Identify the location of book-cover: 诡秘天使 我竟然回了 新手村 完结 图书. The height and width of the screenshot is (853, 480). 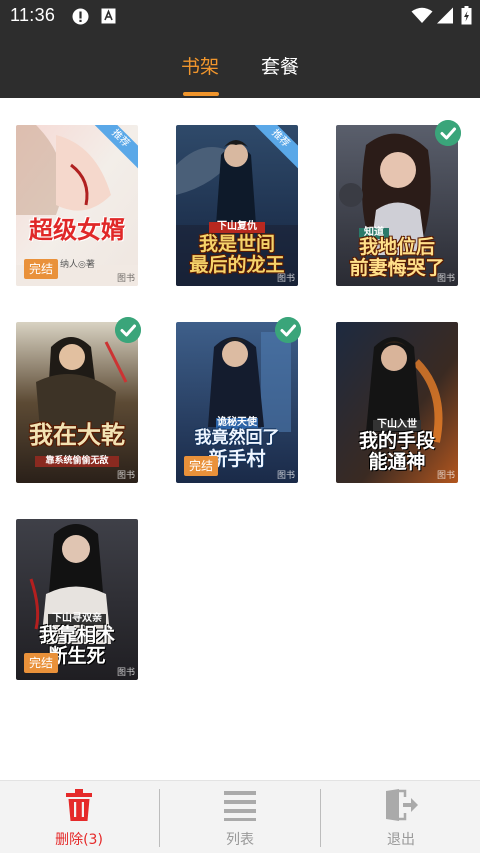
(237, 402).